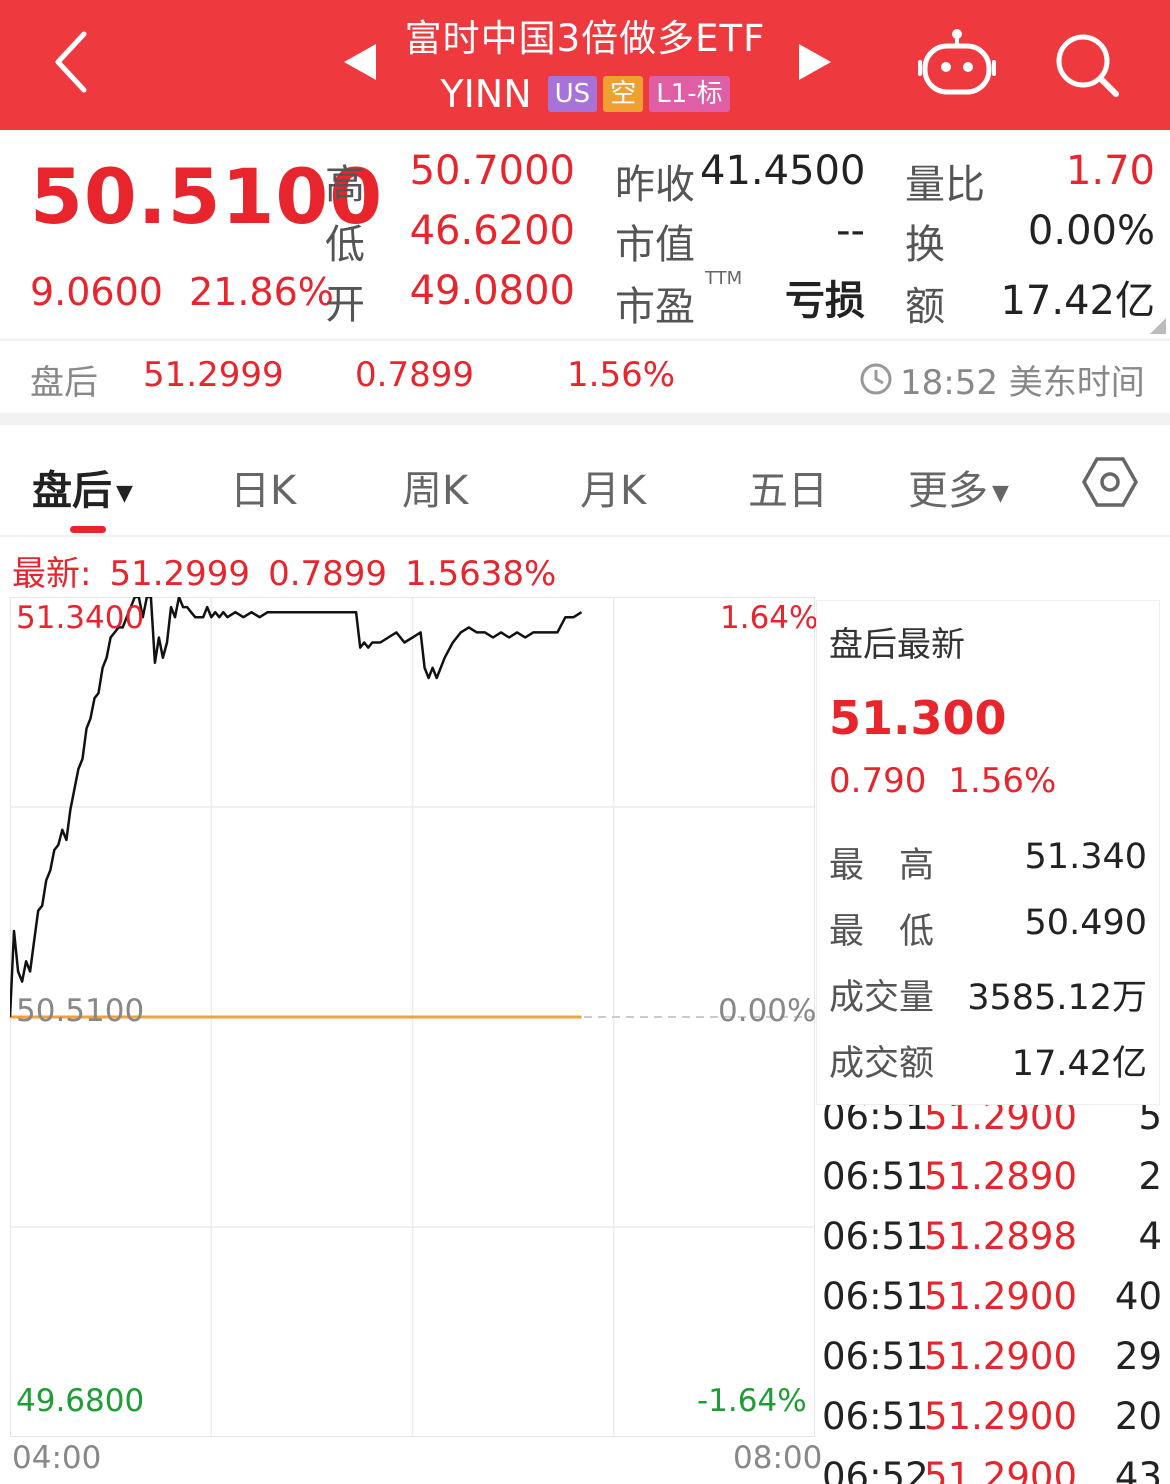  I want to click on tick-row: 06:52 51.2900 43, so click(992, 1469).